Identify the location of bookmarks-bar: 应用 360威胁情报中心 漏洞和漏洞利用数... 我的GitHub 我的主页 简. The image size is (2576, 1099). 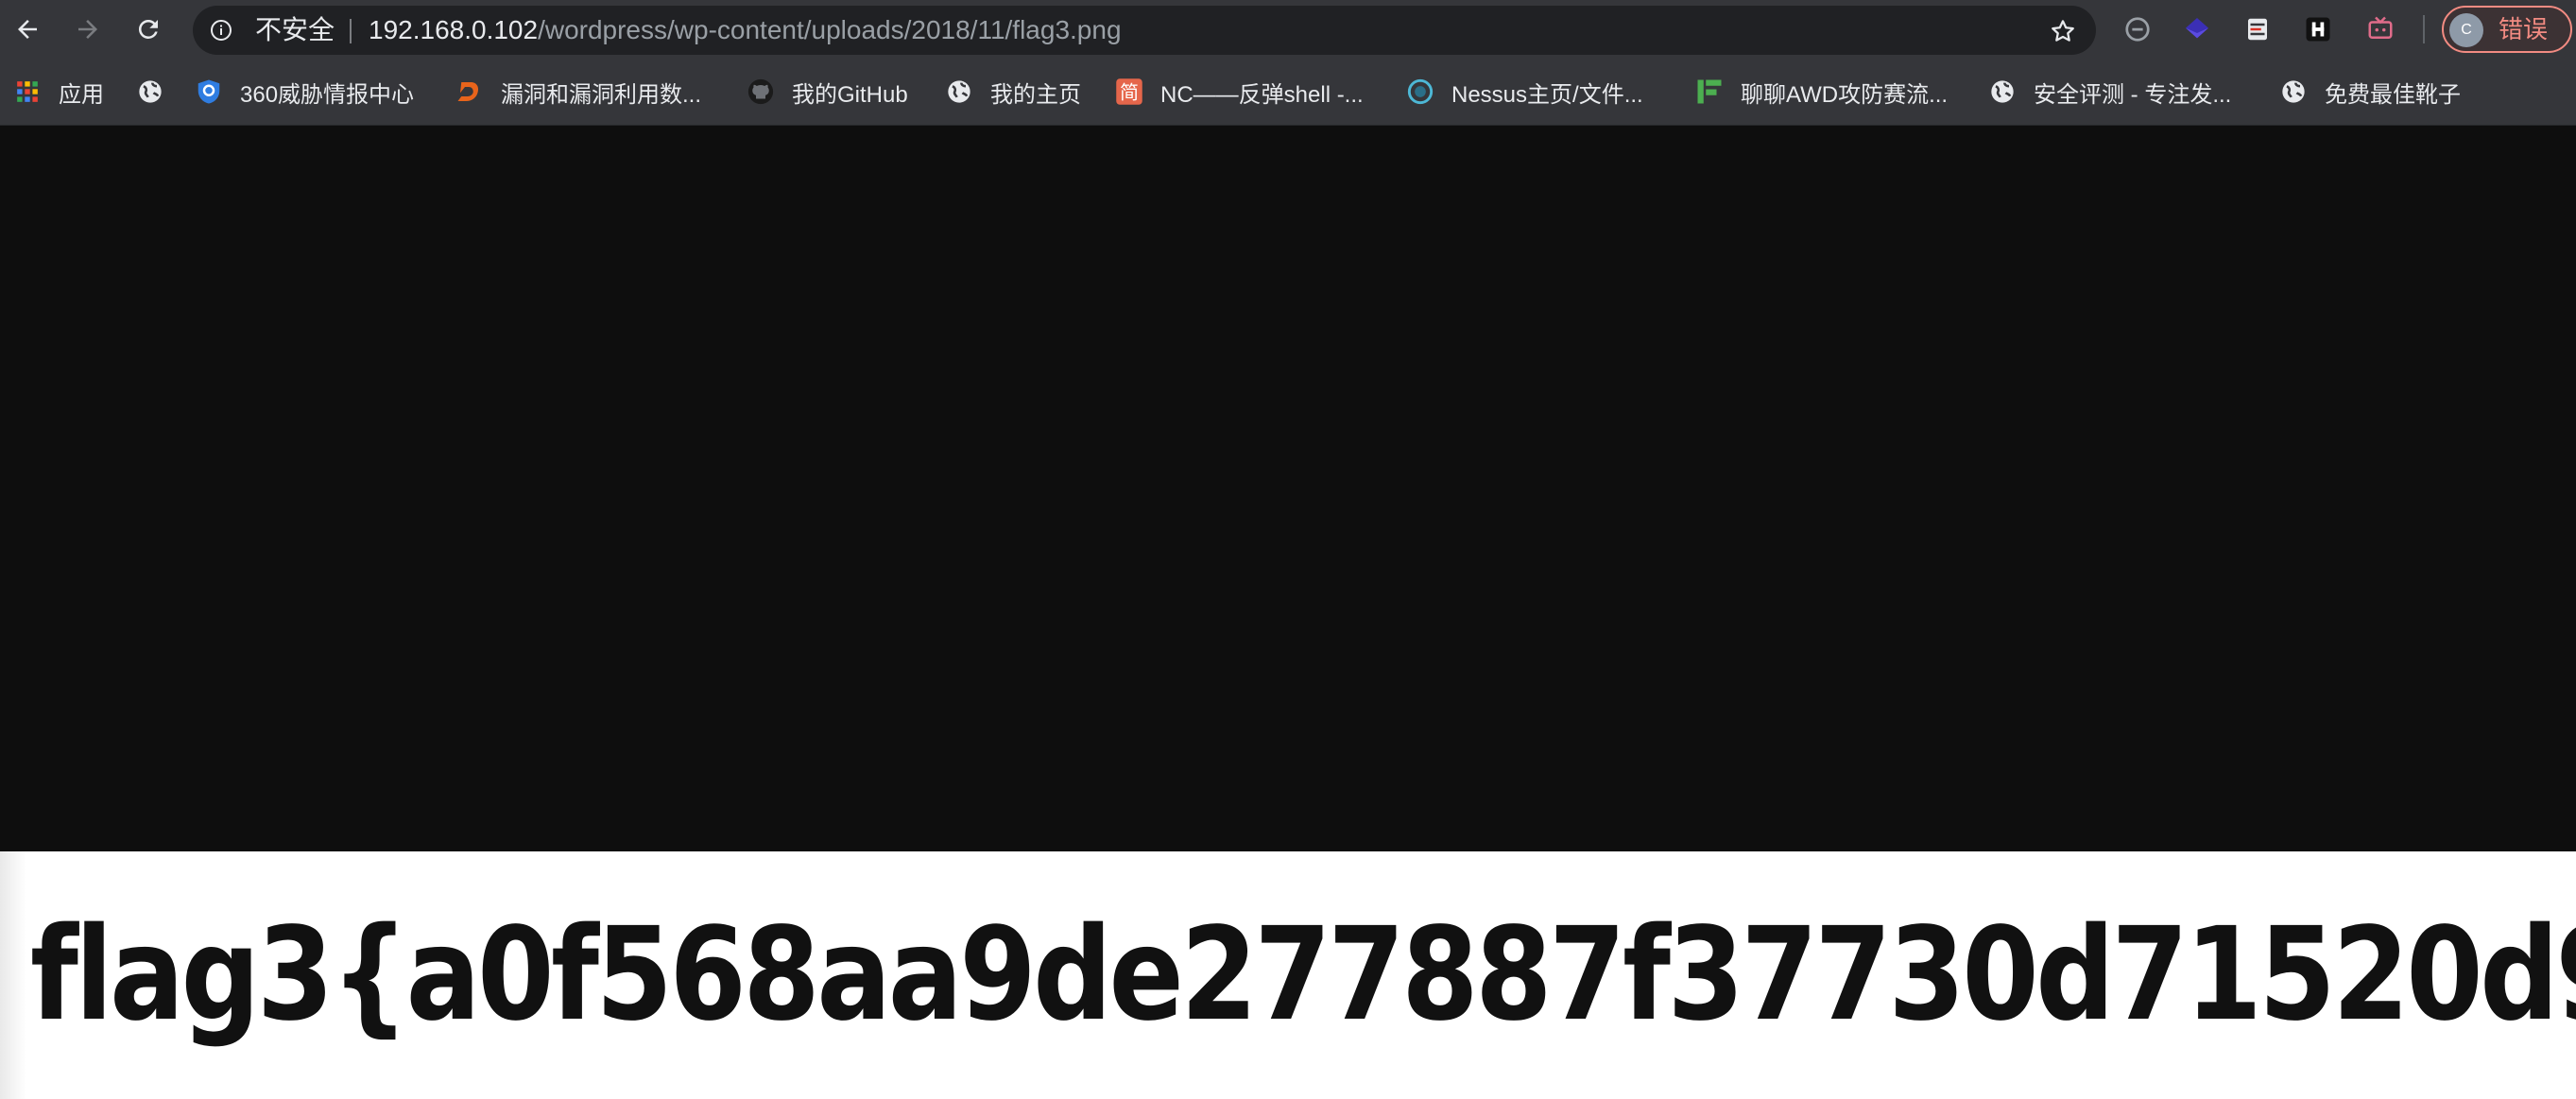
(1288, 92).